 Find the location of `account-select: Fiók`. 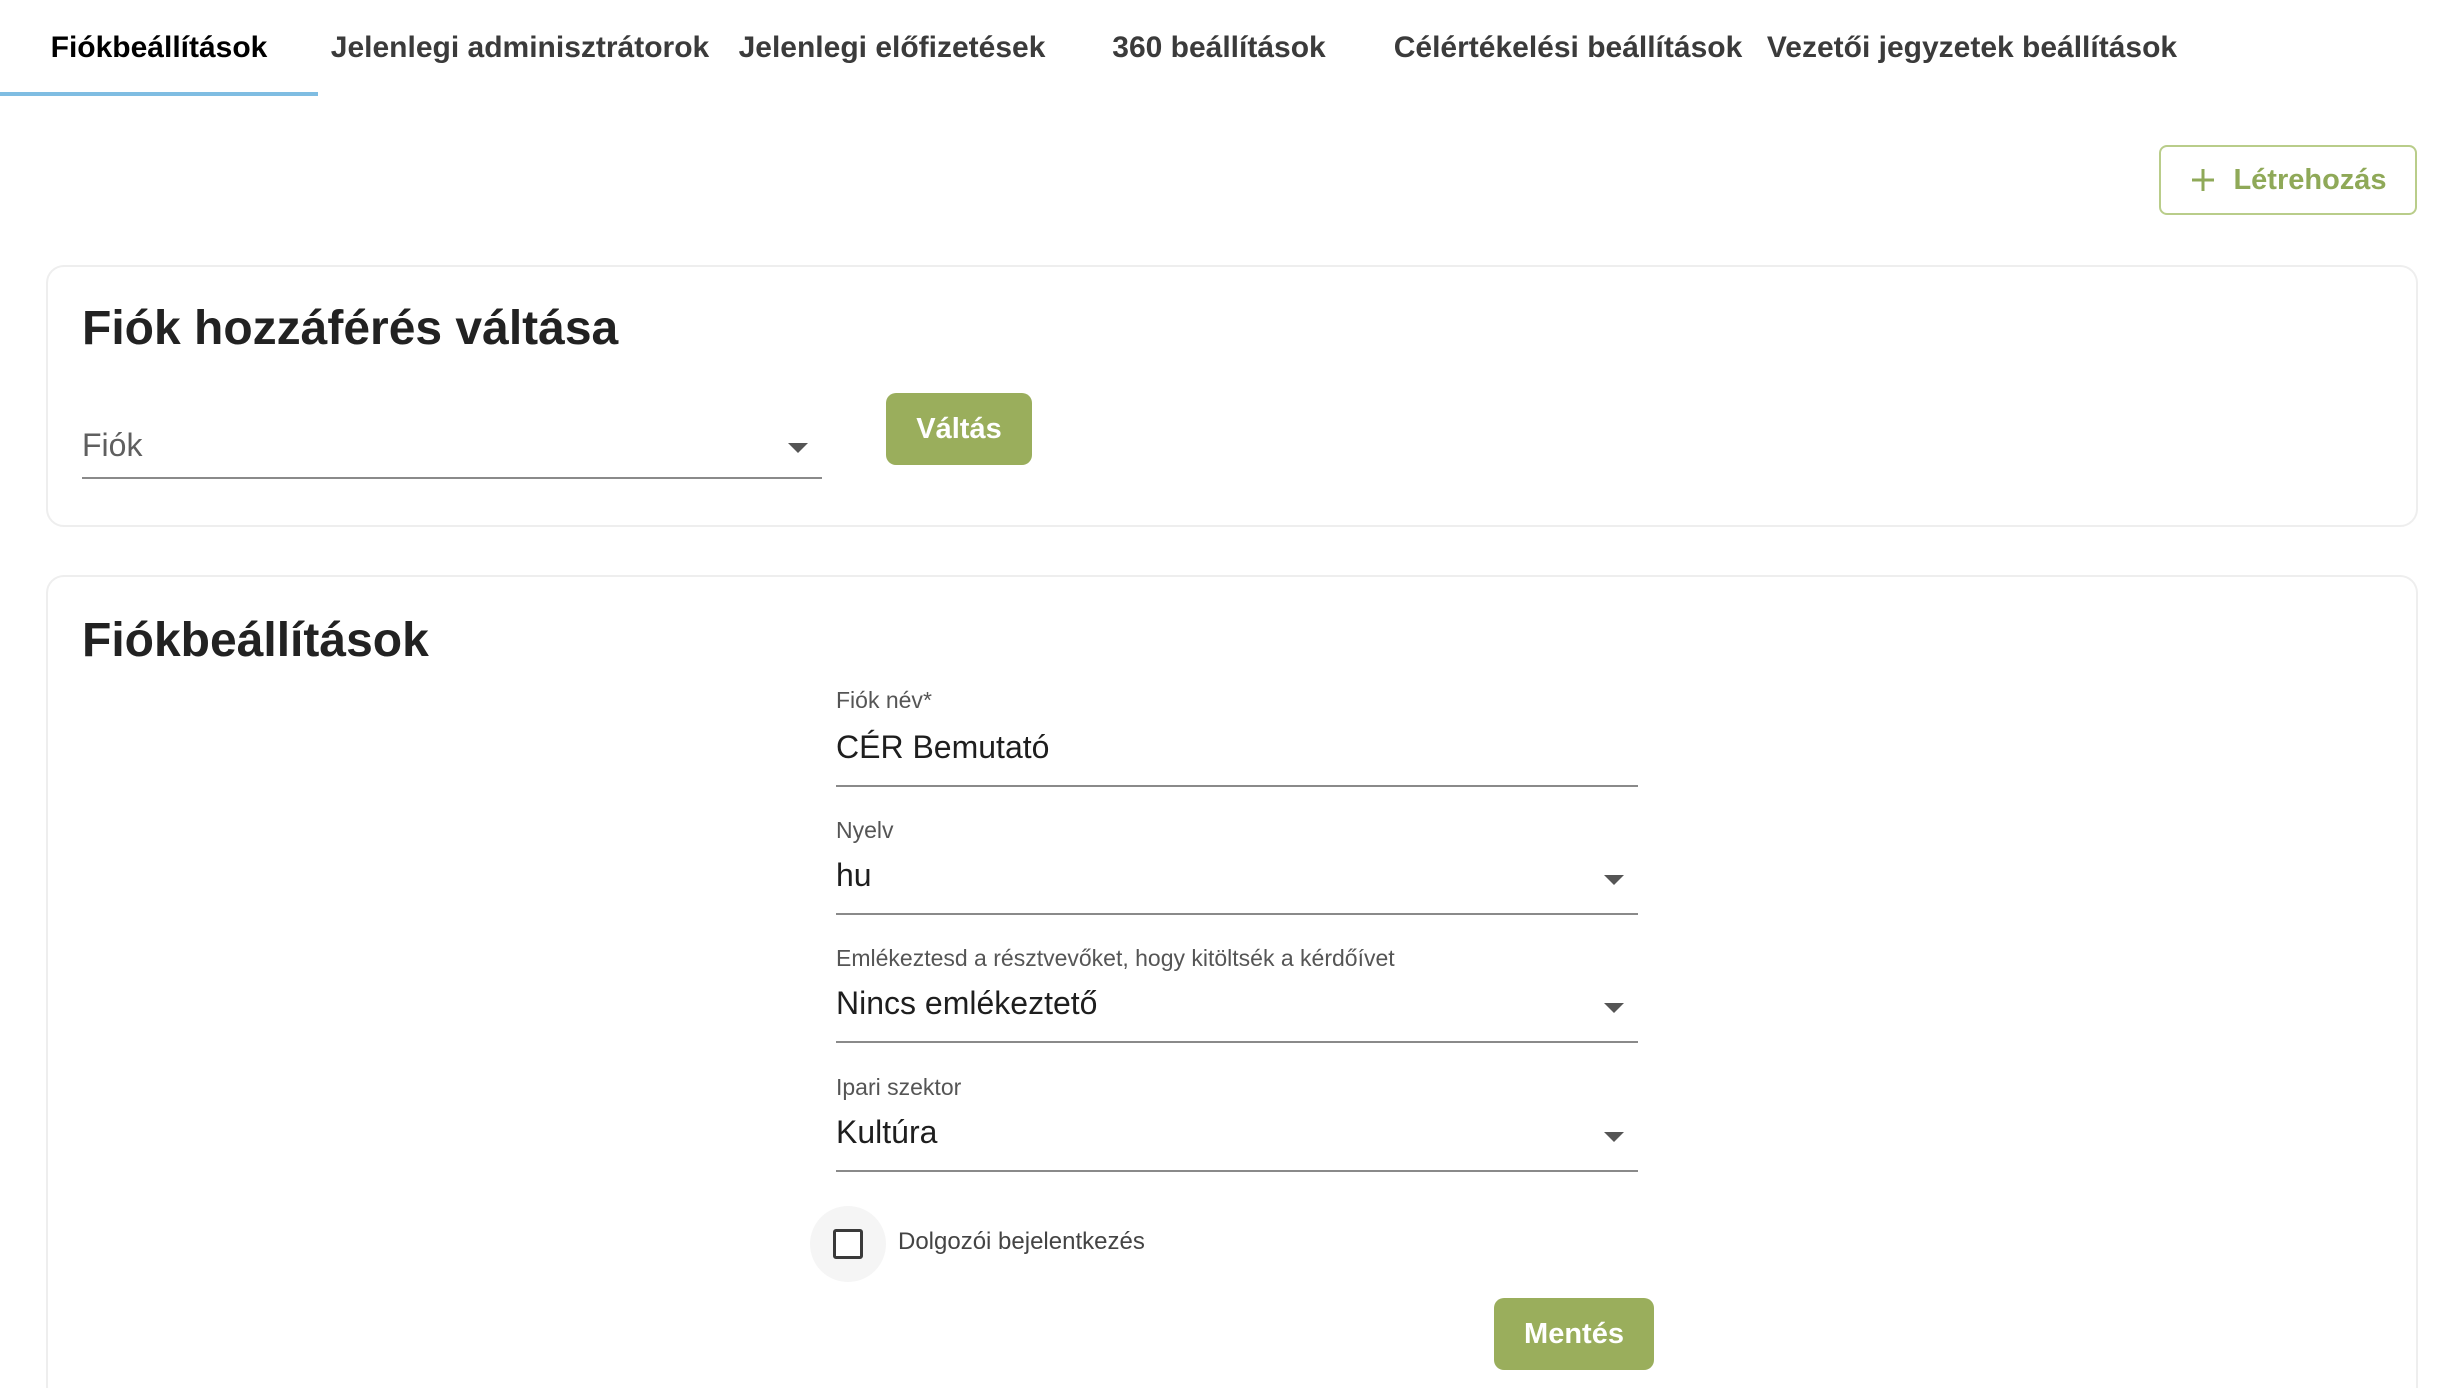

account-select: Fiók is located at coordinates (452, 448).